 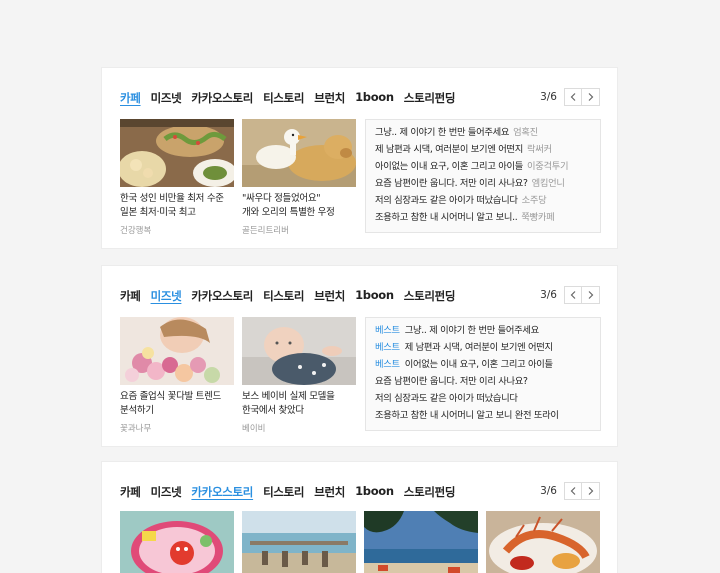 What do you see at coordinates (299, 153) in the screenshot?
I see `article-thumbnail-dog-duck` at bounding box center [299, 153].